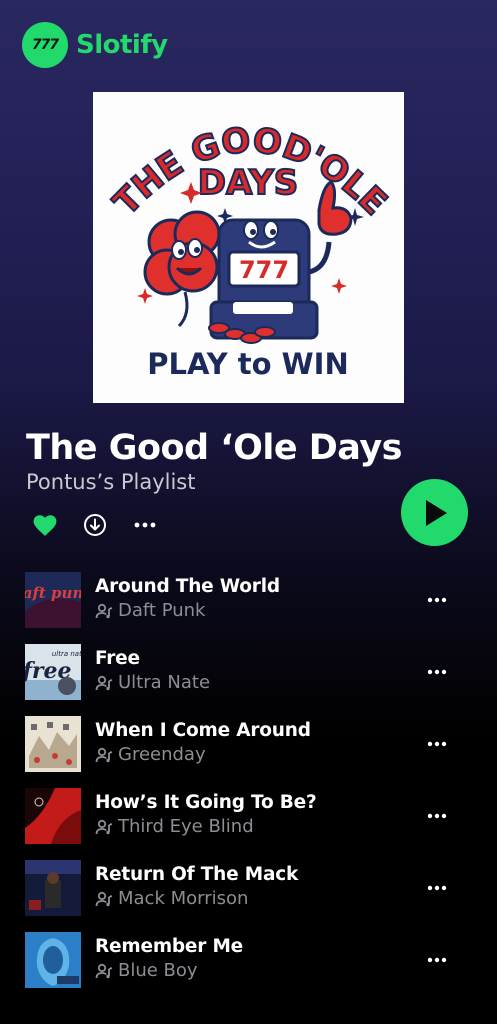 The height and width of the screenshot is (1024, 497). I want to click on track-artist: Ultra Nate, so click(164, 682).